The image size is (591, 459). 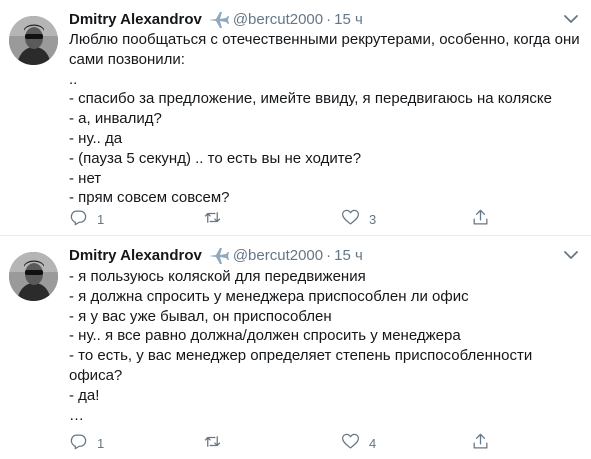 I want to click on like-count: 3, so click(x=373, y=219).